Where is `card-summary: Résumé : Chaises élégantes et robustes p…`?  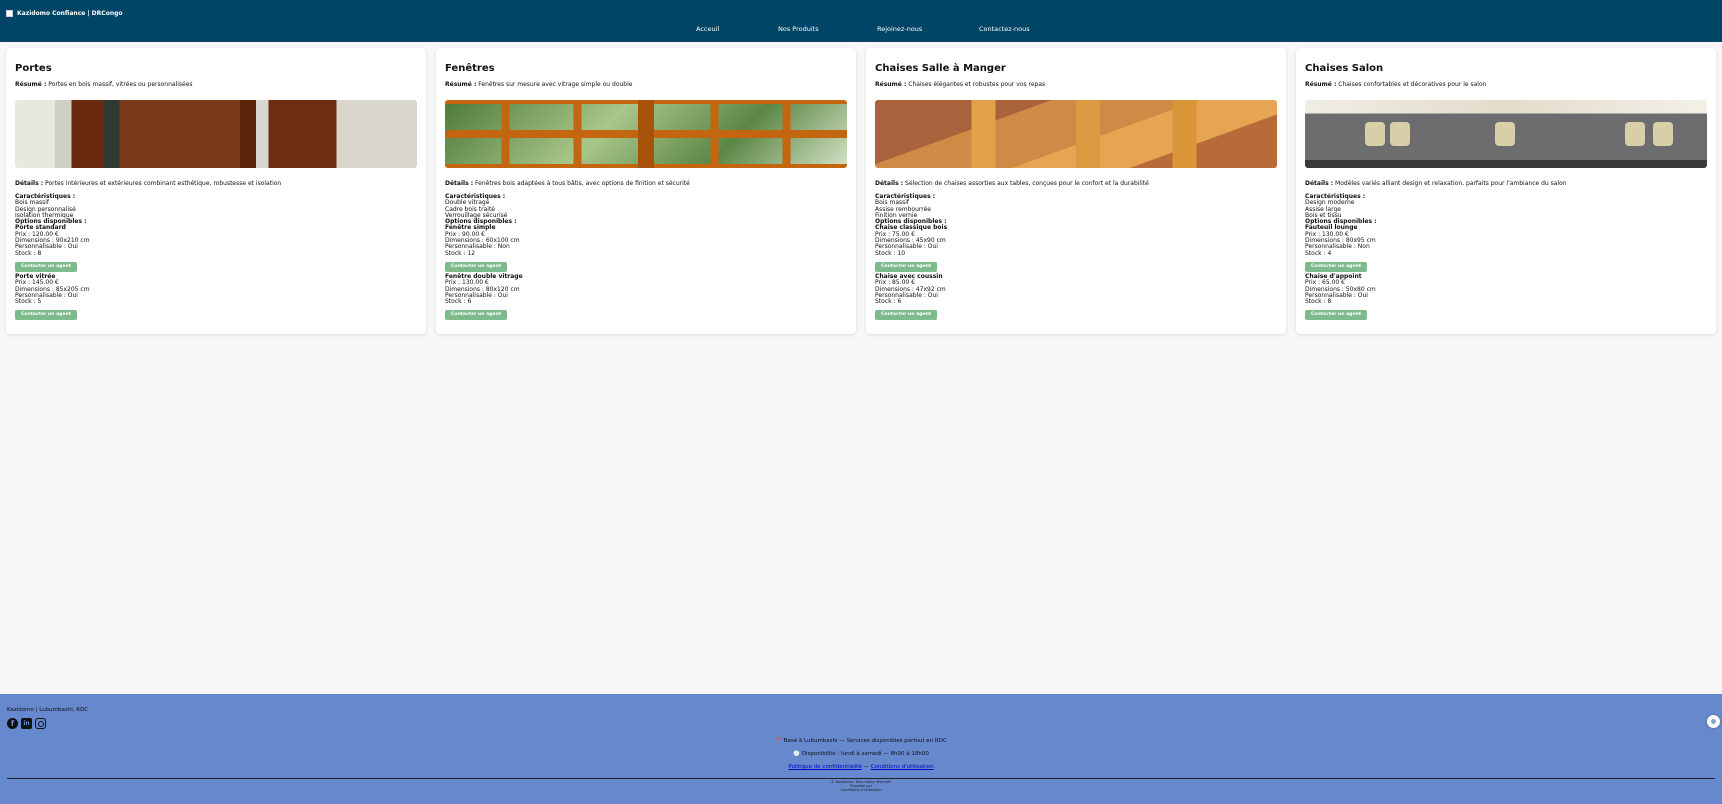
card-summary: Résumé : Chaises élégantes et robustes p… is located at coordinates (960, 84).